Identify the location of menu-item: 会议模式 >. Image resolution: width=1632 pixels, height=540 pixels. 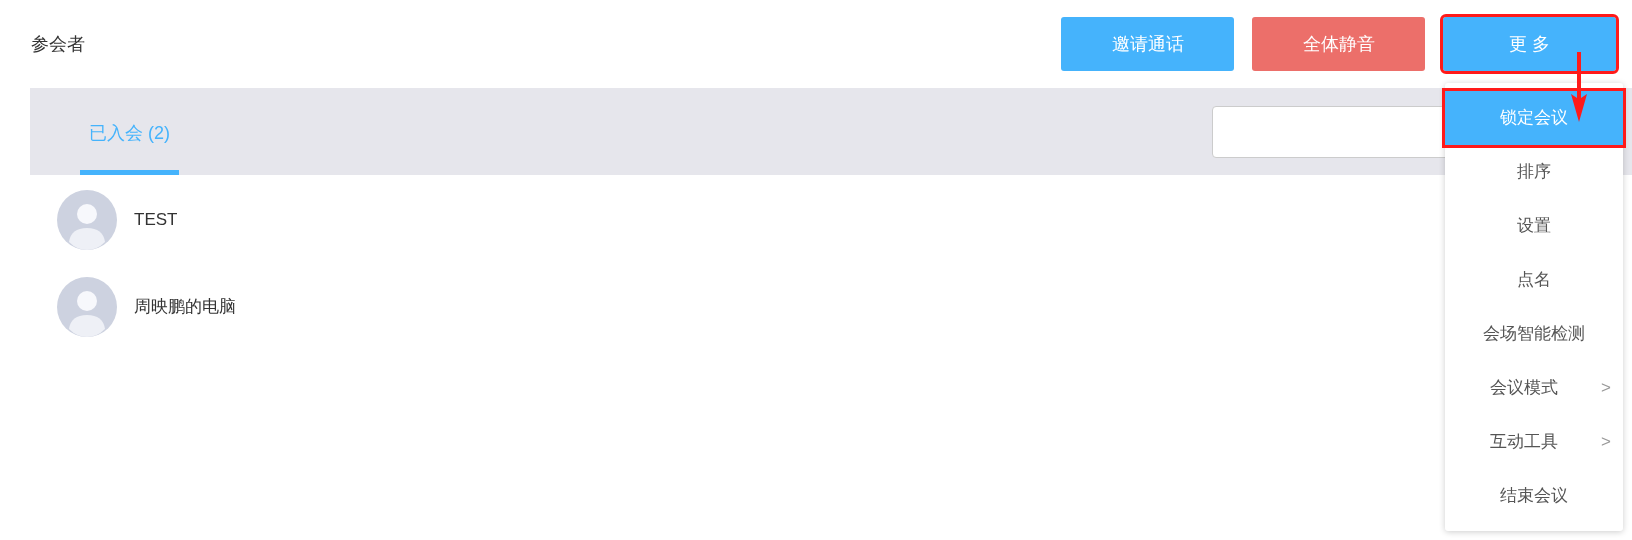
(1534, 388).